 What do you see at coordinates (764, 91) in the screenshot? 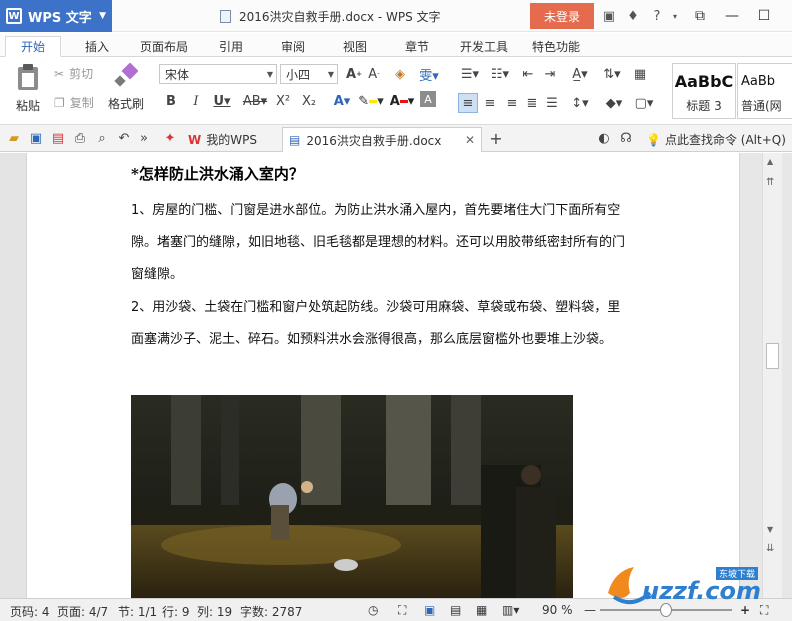
I see `style-normal: AaBb 普通(网` at bounding box center [764, 91].